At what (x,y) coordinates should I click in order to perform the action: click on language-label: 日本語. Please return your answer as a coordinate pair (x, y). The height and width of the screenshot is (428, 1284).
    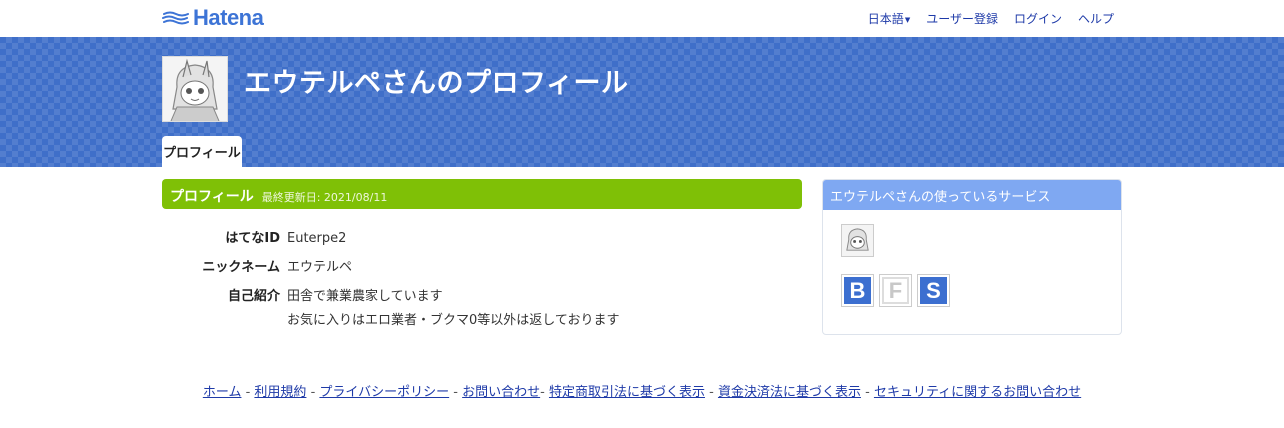
    Looking at the image, I should click on (885, 19).